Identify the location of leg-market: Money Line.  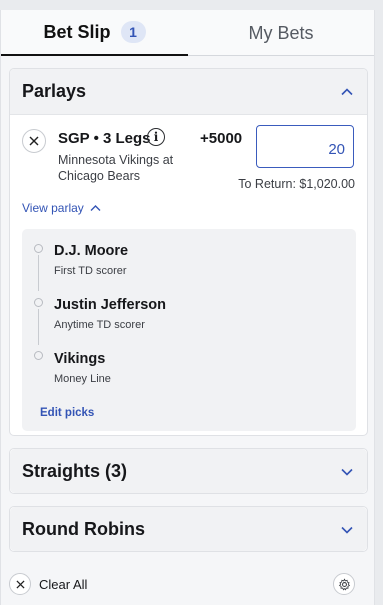
(82, 379).